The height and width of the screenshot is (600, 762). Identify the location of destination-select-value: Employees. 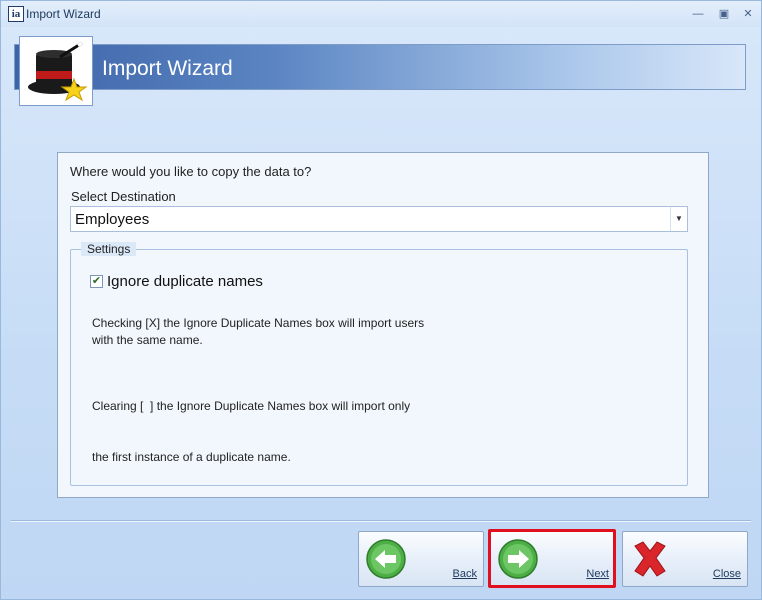
(112, 219).